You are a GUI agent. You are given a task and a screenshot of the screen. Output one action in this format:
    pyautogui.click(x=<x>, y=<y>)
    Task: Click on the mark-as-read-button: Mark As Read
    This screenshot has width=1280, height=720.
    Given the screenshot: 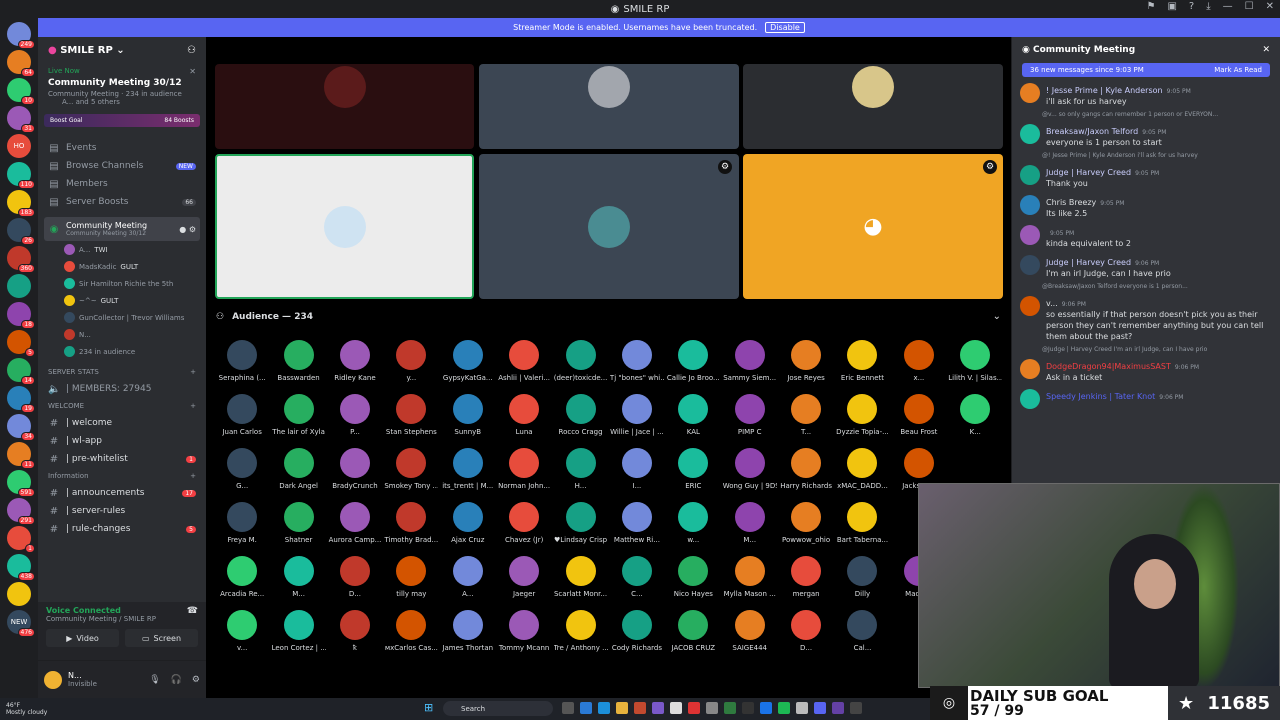 What is the action you would take?
    pyautogui.click(x=1238, y=70)
    